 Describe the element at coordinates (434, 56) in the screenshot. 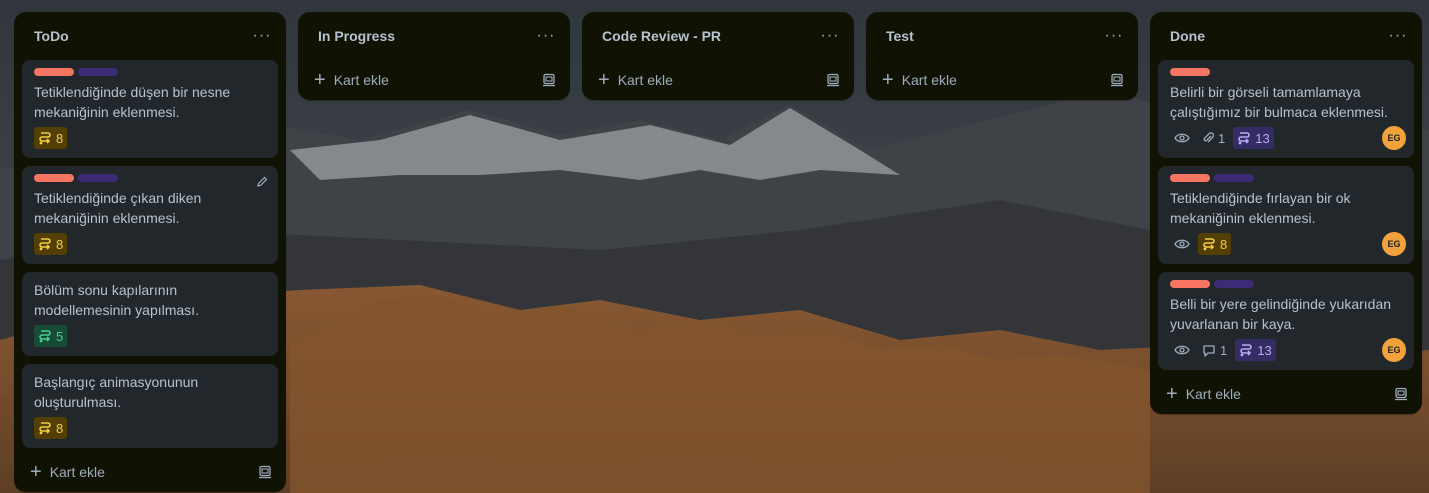

I see `list-2: In Progress ··· + Kart ekle` at that location.